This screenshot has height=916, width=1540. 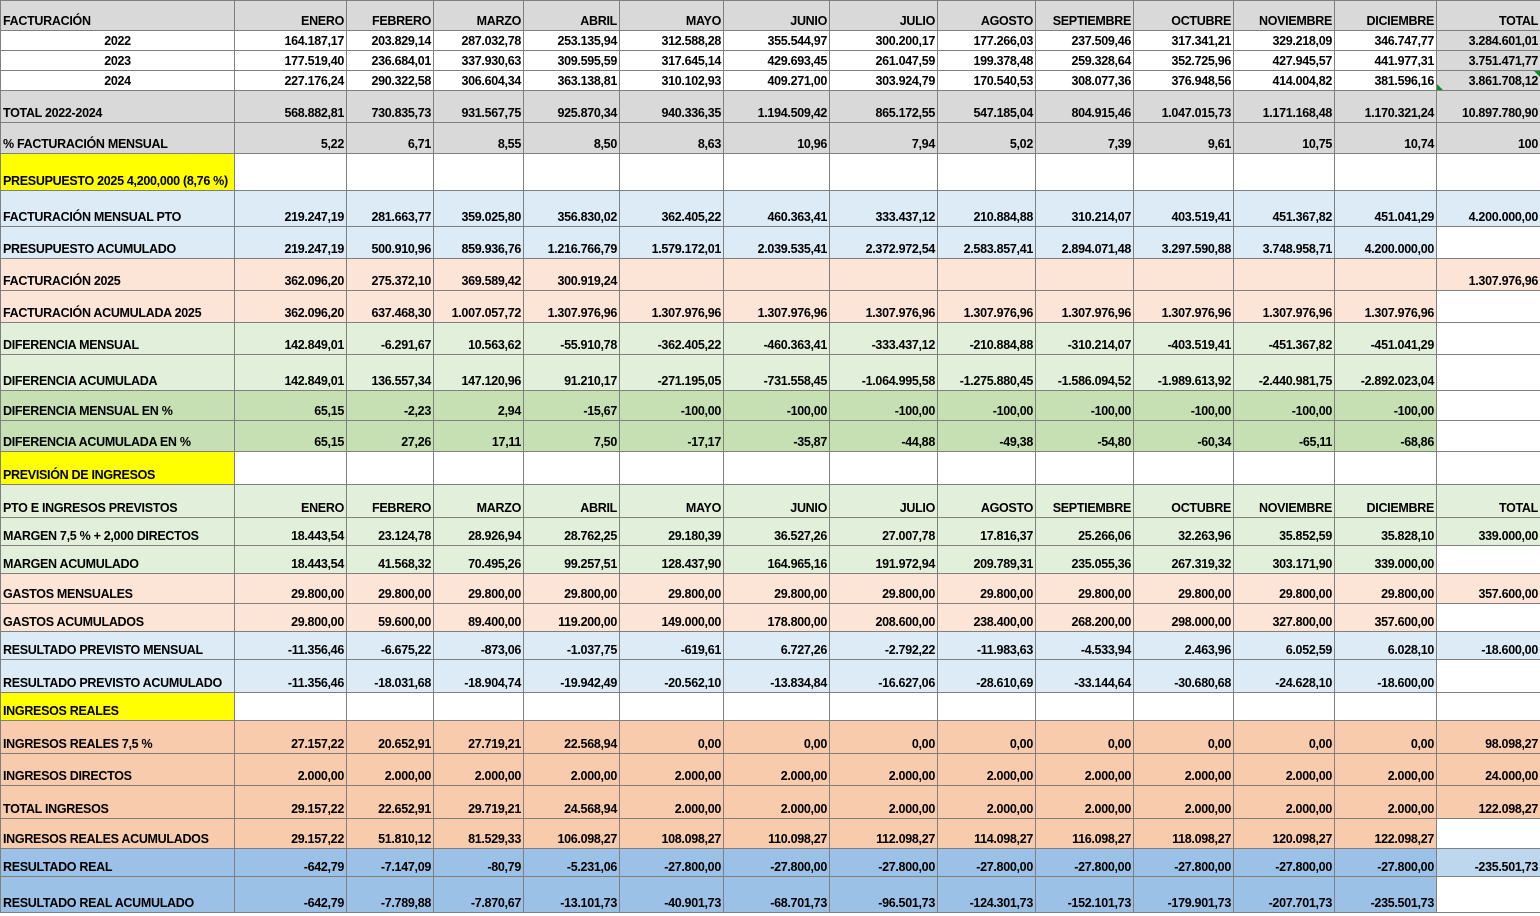 What do you see at coordinates (883, 501) in the screenshot?
I see `value-cell: JULIO` at bounding box center [883, 501].